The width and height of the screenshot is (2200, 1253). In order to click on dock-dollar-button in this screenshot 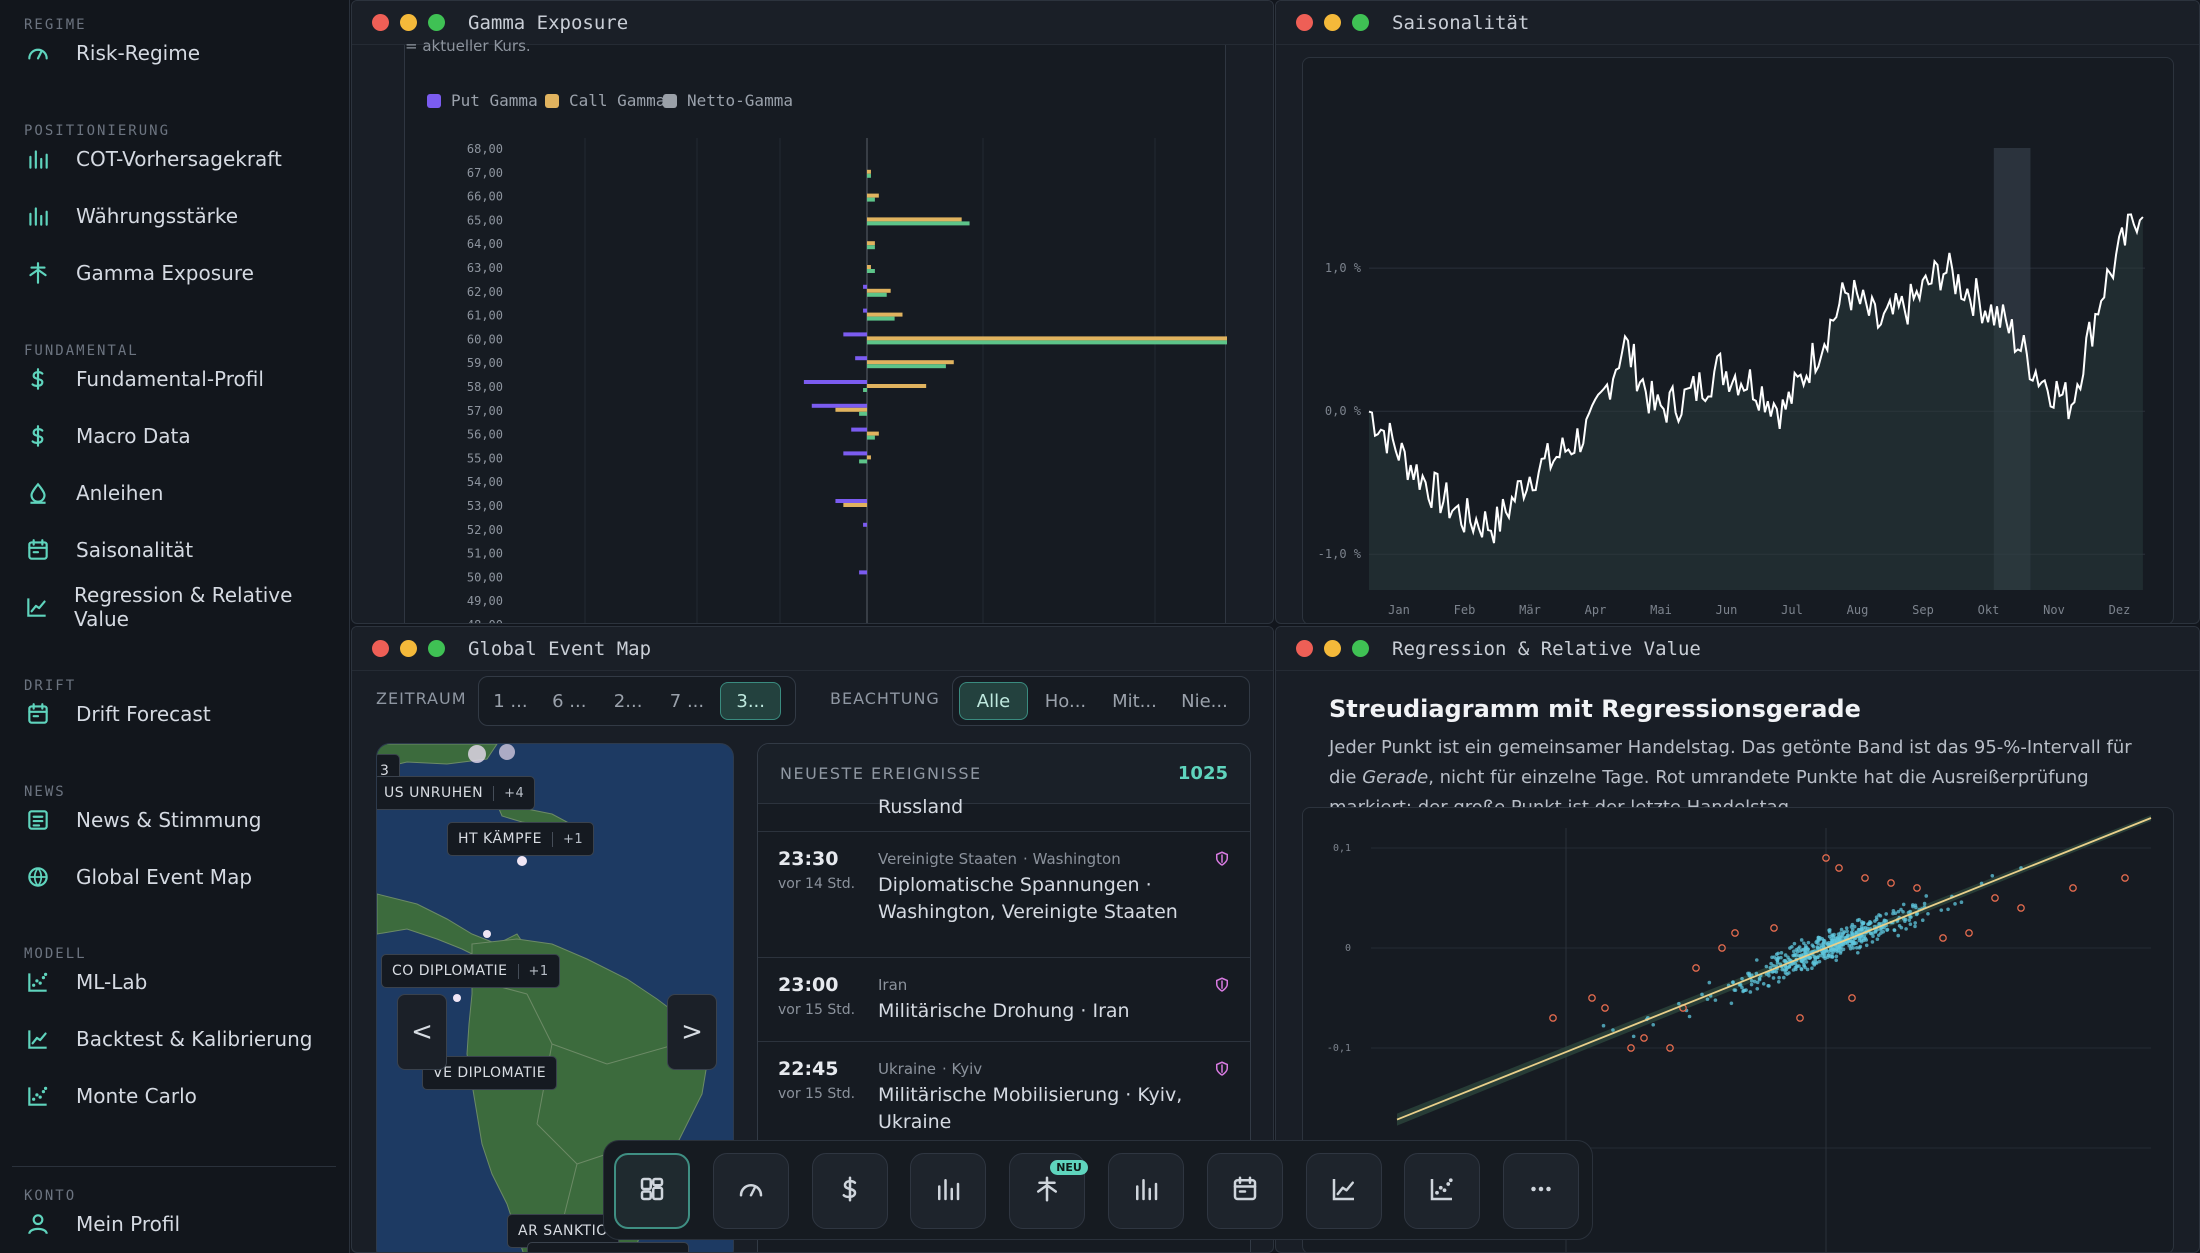, I will do `click(849, 1191)`.